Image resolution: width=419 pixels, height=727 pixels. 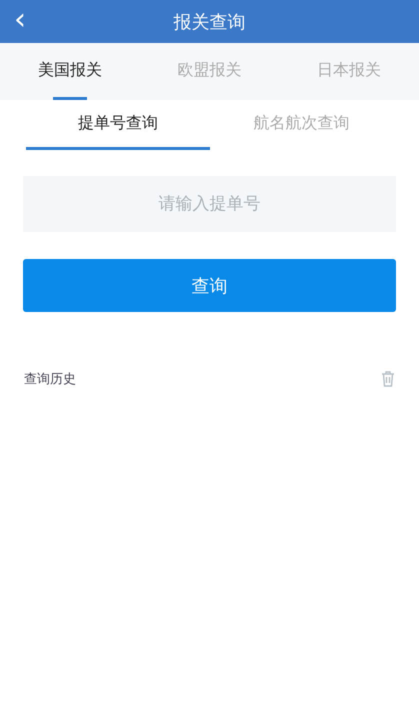 What do you see at coordinates (349, 71) in the screenshot?
I see `tab: 日本报关` at bounding box center [349, 71].